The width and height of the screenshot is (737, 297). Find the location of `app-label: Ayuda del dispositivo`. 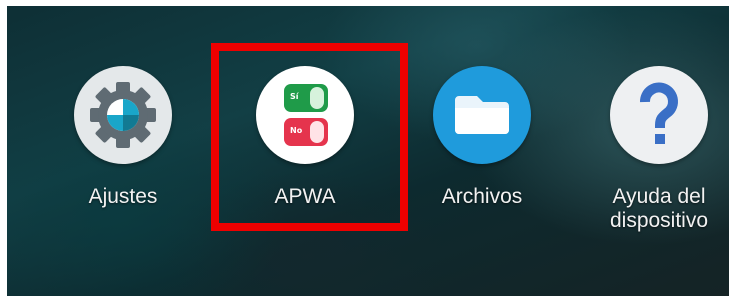

app-label: Ayuda del dispositivo is located at coordinates (659, 208).